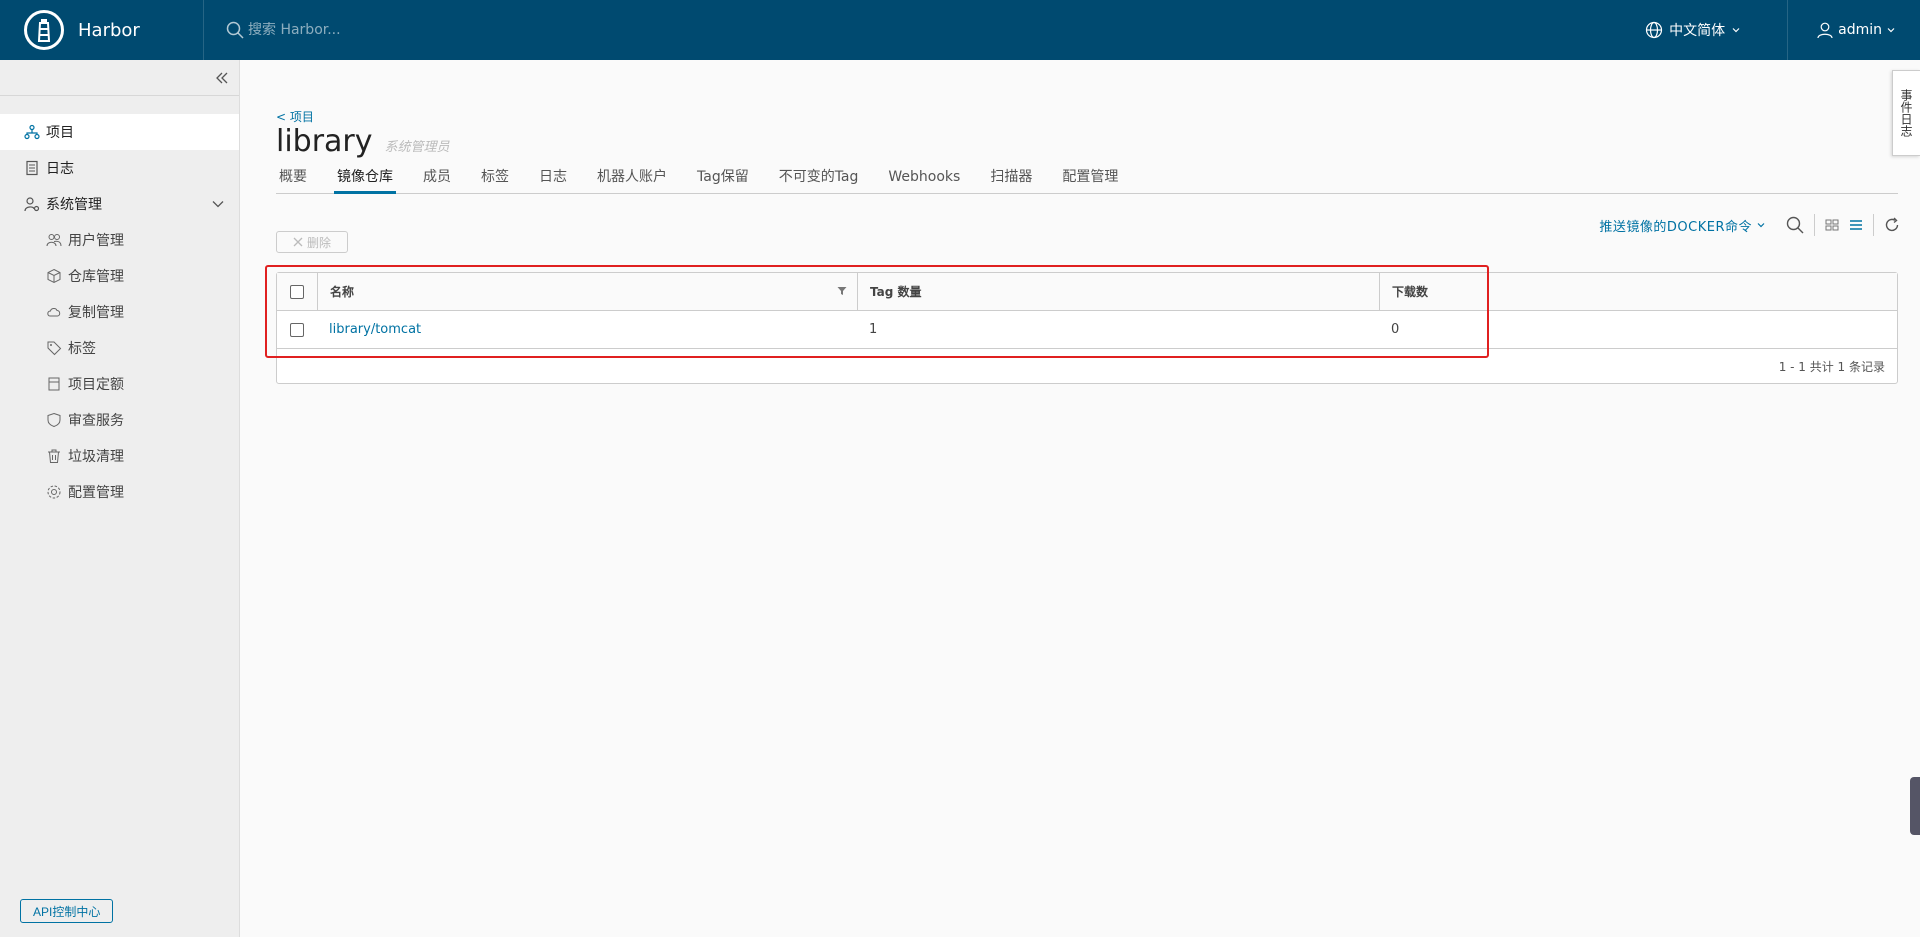 Image resolution: width=1920 pixels, height=937 pixels. What do you see at coordinates (96, 277) in the screenshot?
I see `sidebar-item-label: 仓库管理` at bounding box center [96, 277].